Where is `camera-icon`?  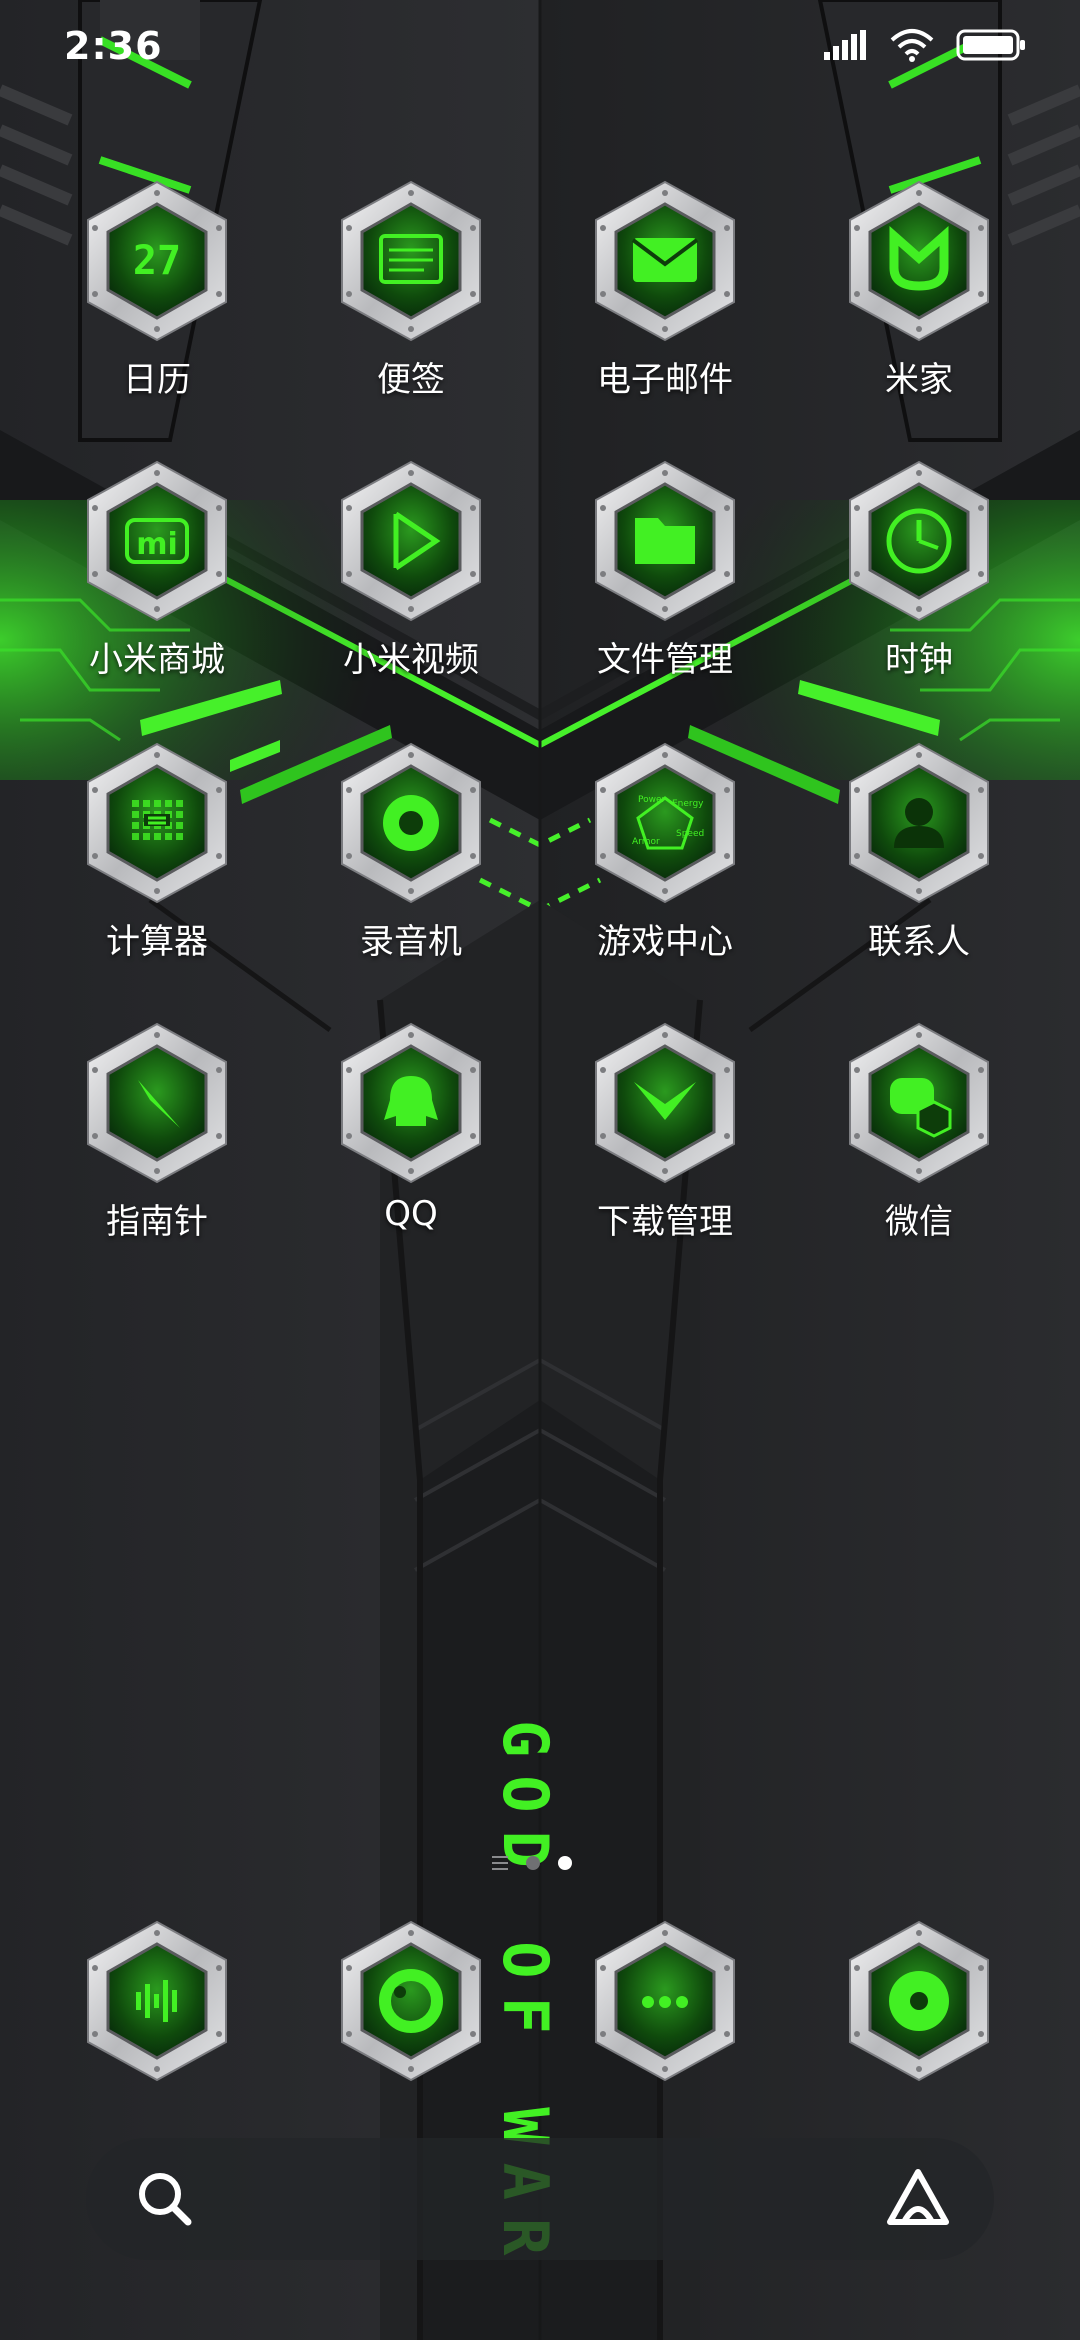
camera-icon is located at coordinates (919, 2001).